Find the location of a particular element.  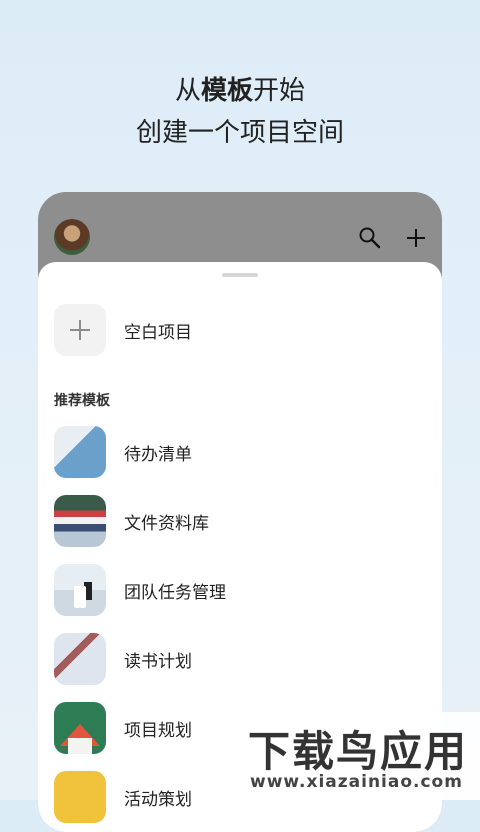

template-item-files: 文件资料库 is located at coordinates (240, 521).